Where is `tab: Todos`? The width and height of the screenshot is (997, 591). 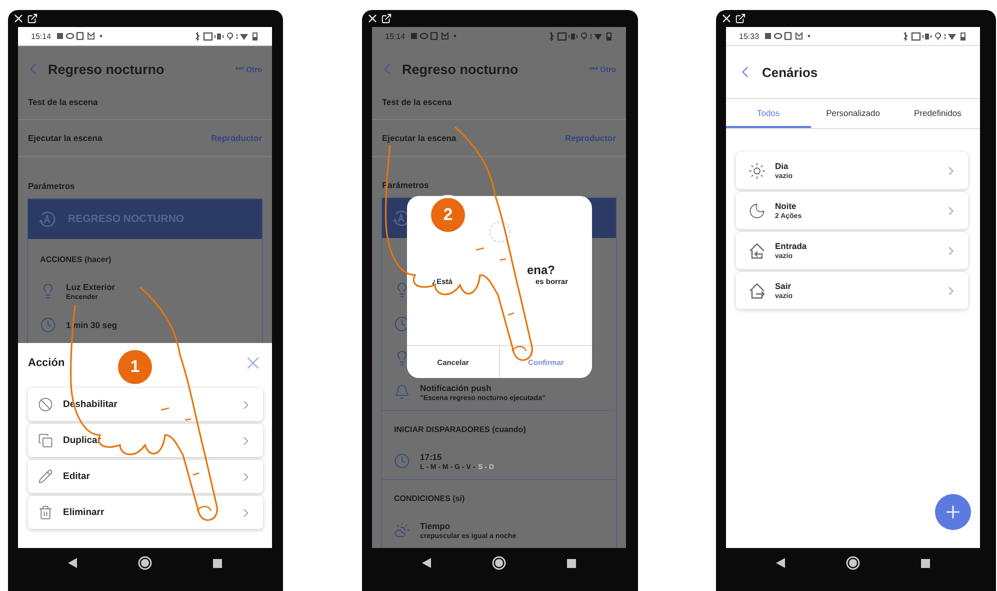 tab: Todos is located at coordinates (768, 113).